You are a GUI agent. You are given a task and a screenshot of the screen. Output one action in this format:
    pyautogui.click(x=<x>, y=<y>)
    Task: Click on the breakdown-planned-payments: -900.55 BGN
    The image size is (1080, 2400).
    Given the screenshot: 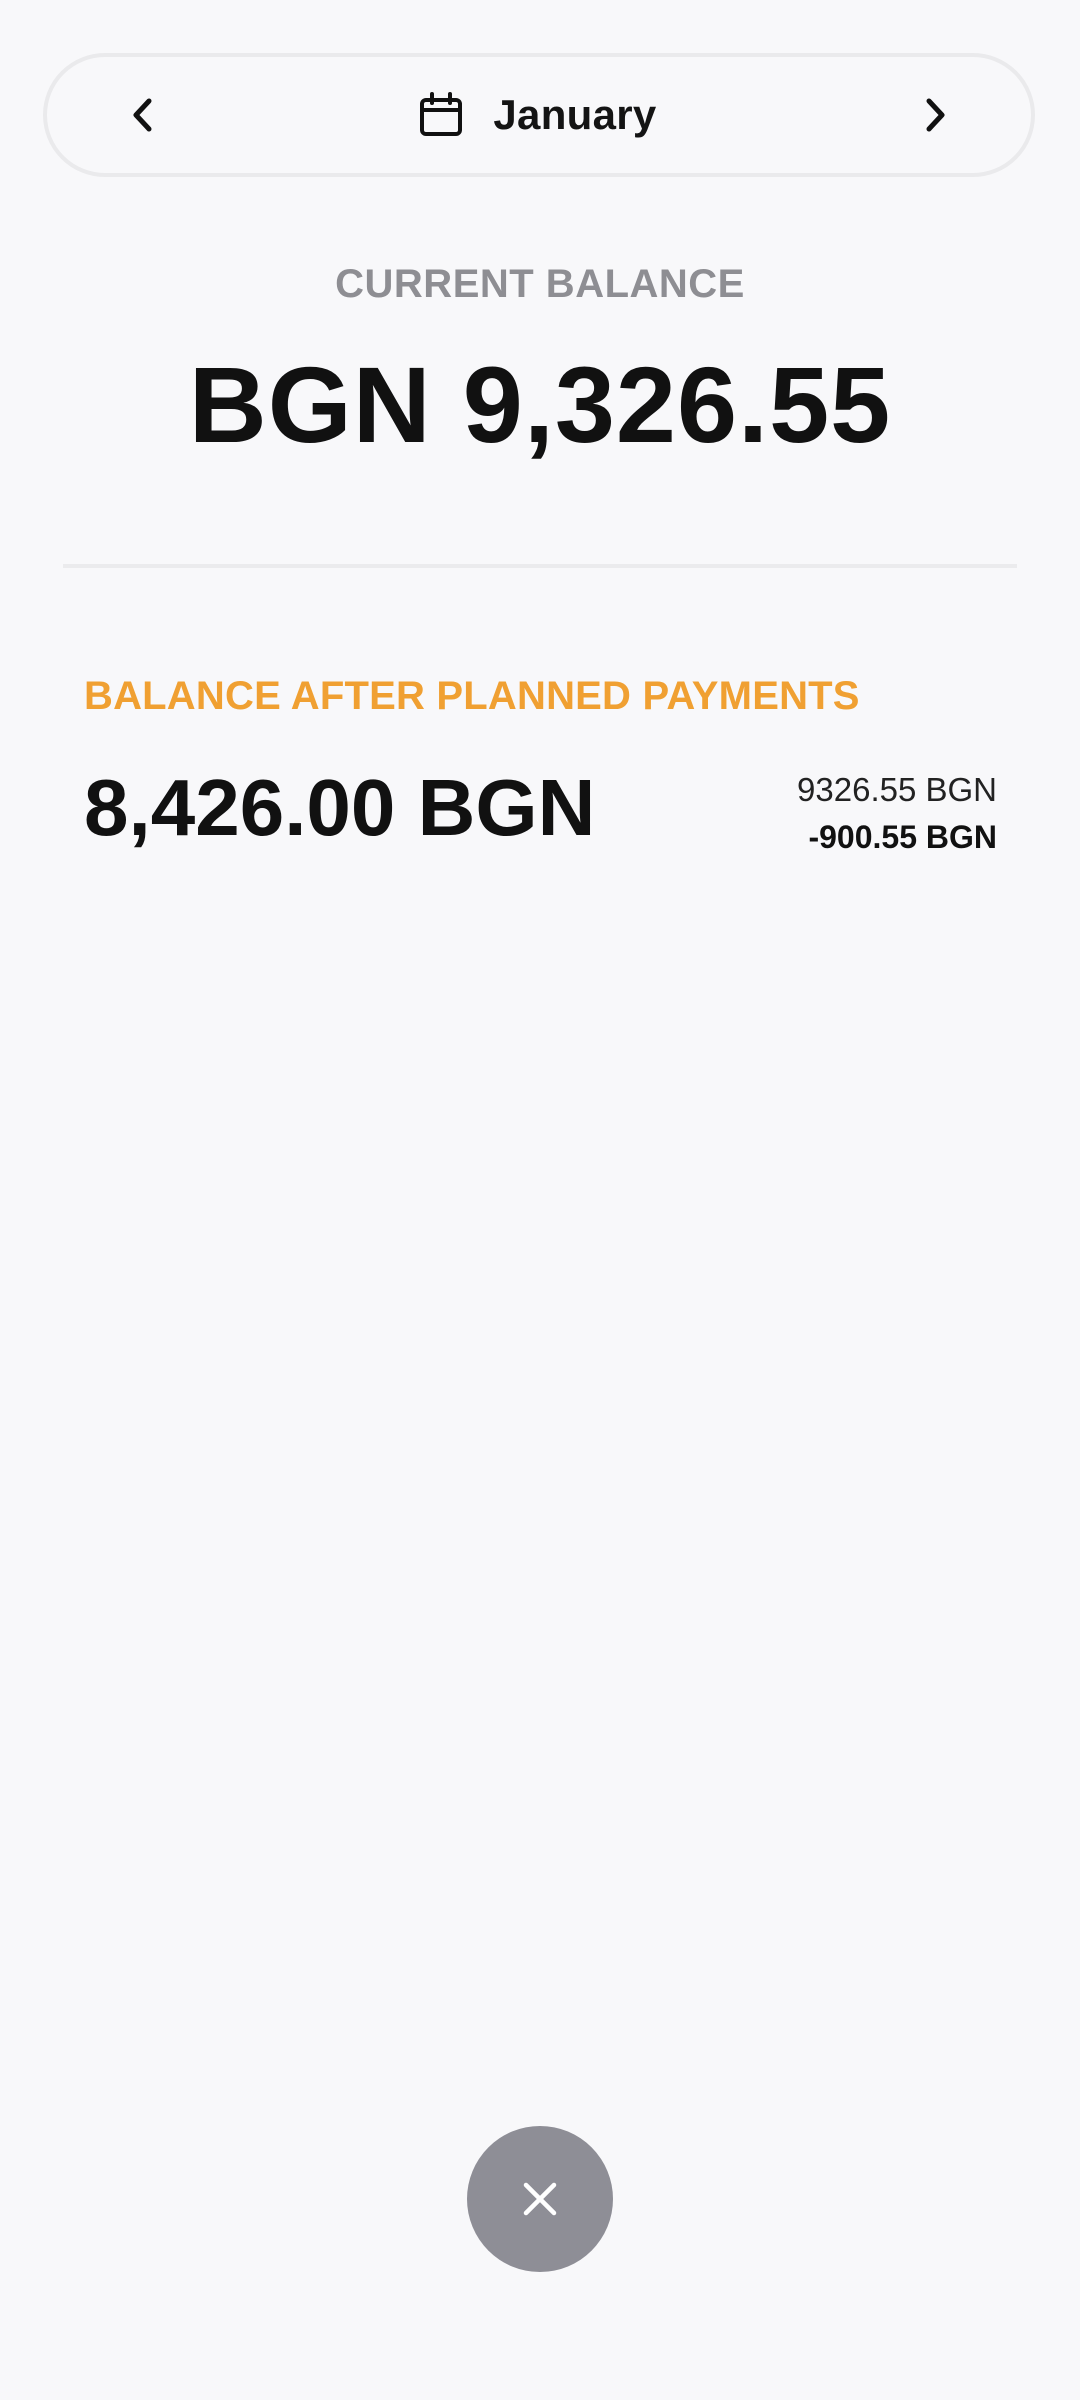 What is the action you would take?
    pyautogui.click(x=902, y=837)
    